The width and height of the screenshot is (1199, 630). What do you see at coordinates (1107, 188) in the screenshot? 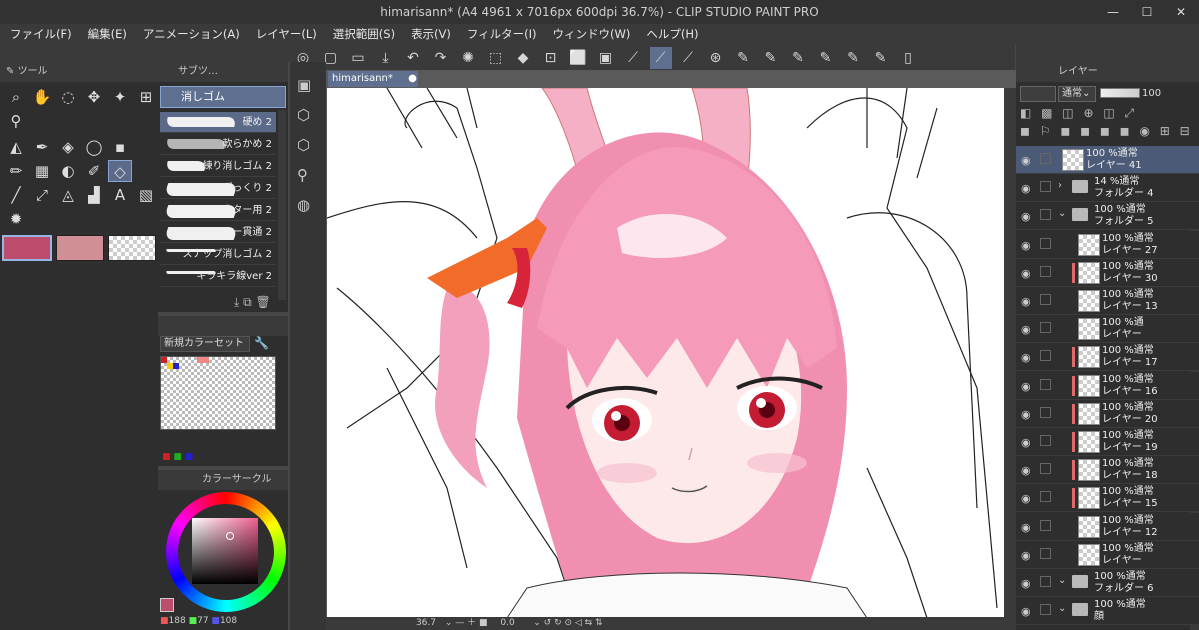
I see `layer-row: ◉ › 14 %通常 フォルダー 4` at bounding box center [1107, 188].